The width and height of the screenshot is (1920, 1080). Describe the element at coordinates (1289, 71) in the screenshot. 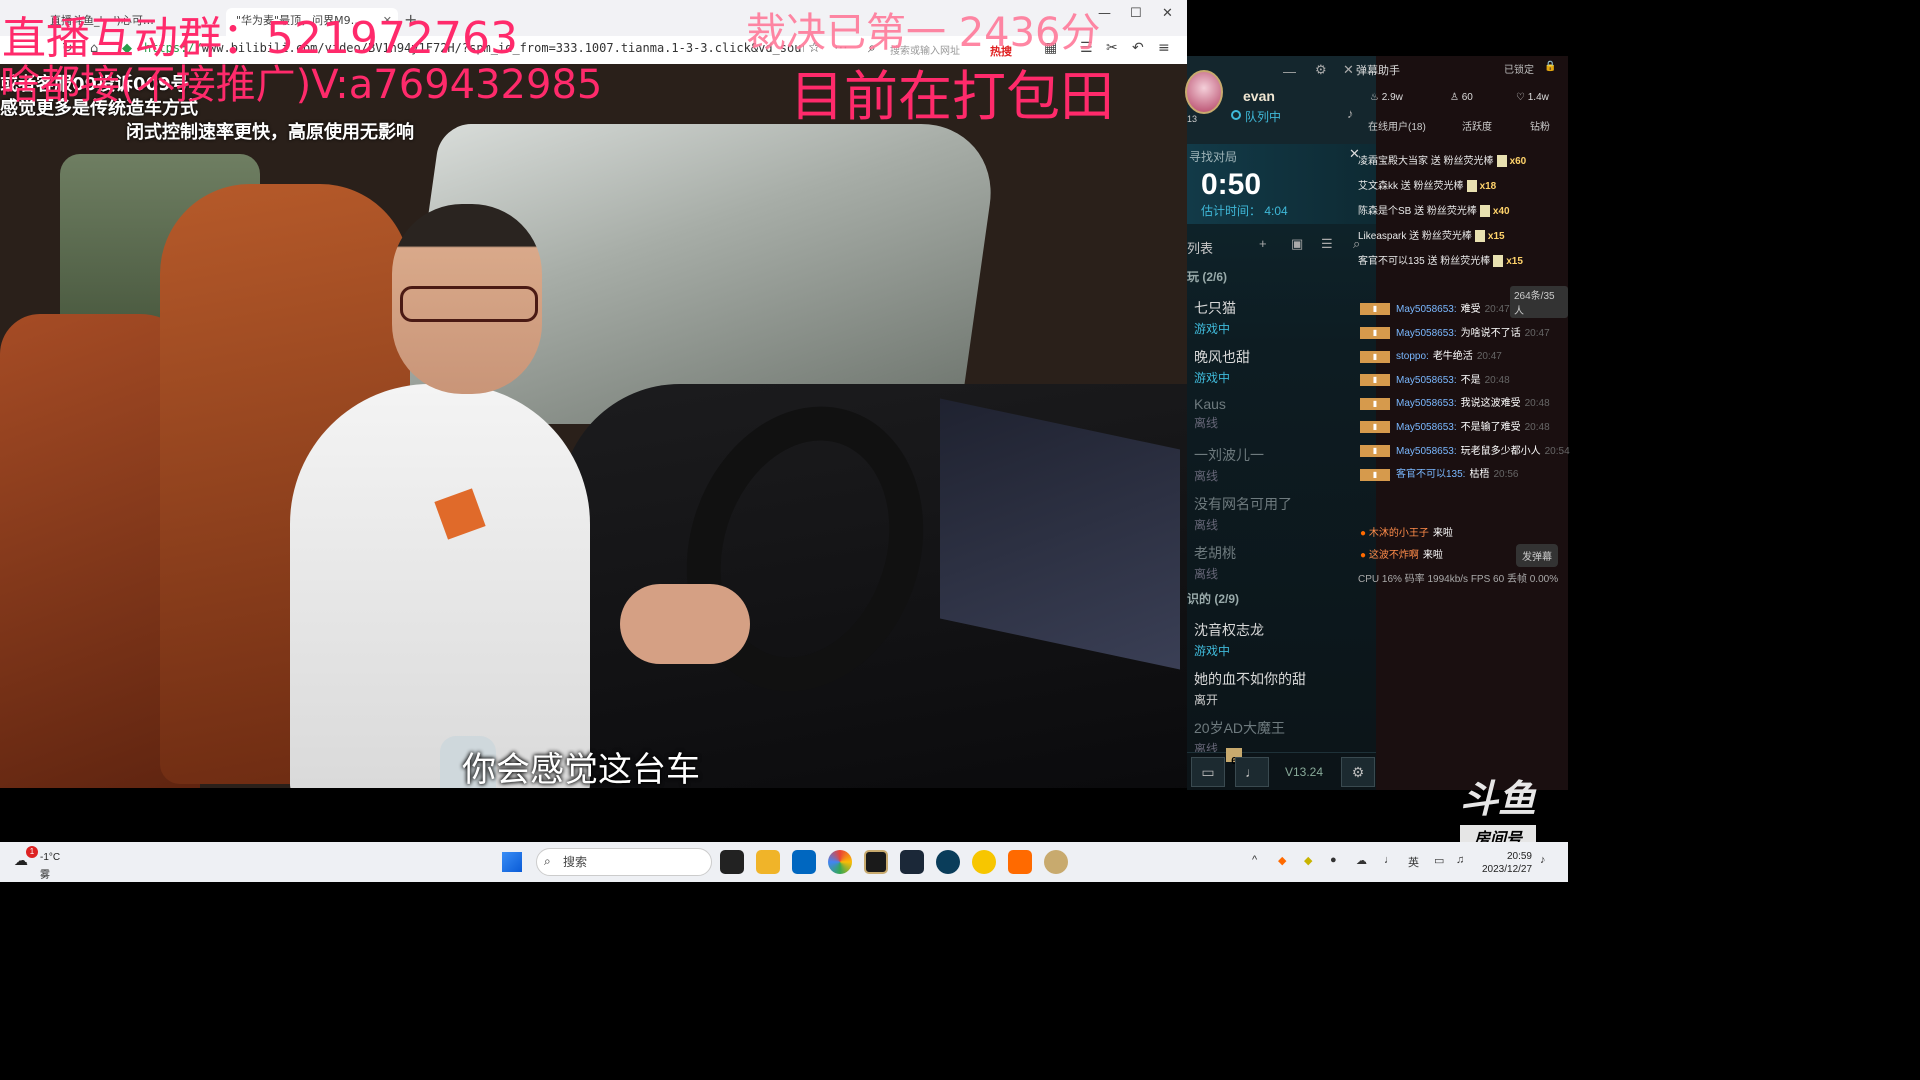

I see `minimize-icon: —` at that location.